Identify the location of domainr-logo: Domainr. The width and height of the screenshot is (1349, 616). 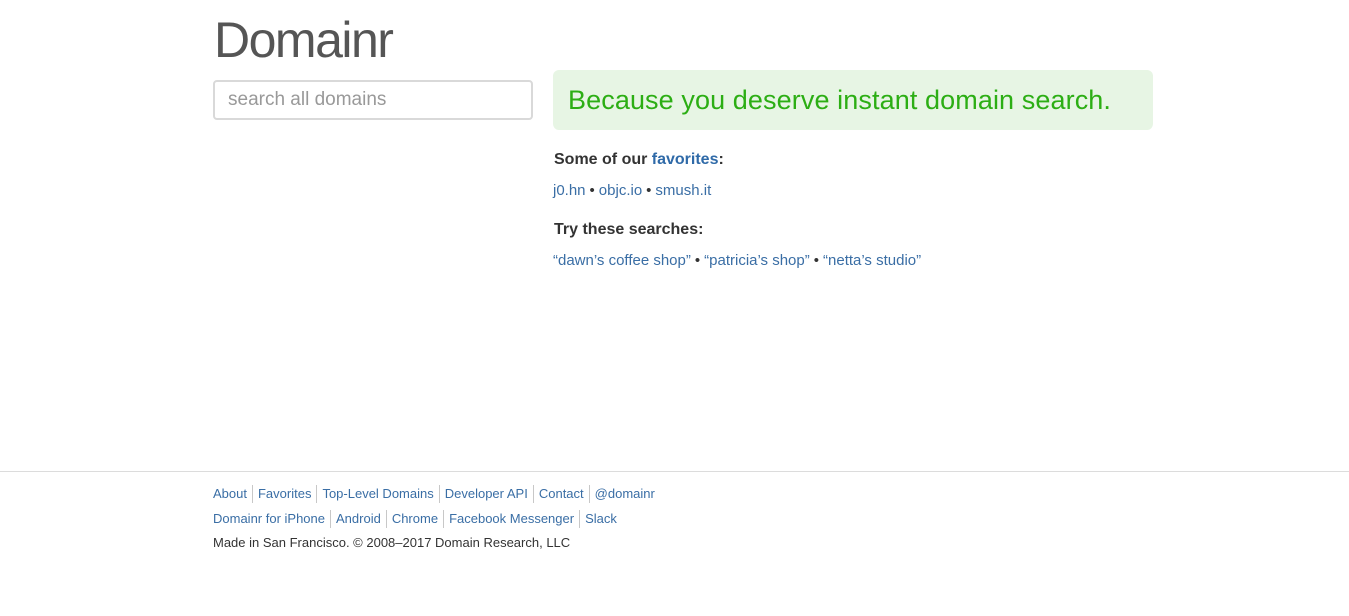
(304, 40).